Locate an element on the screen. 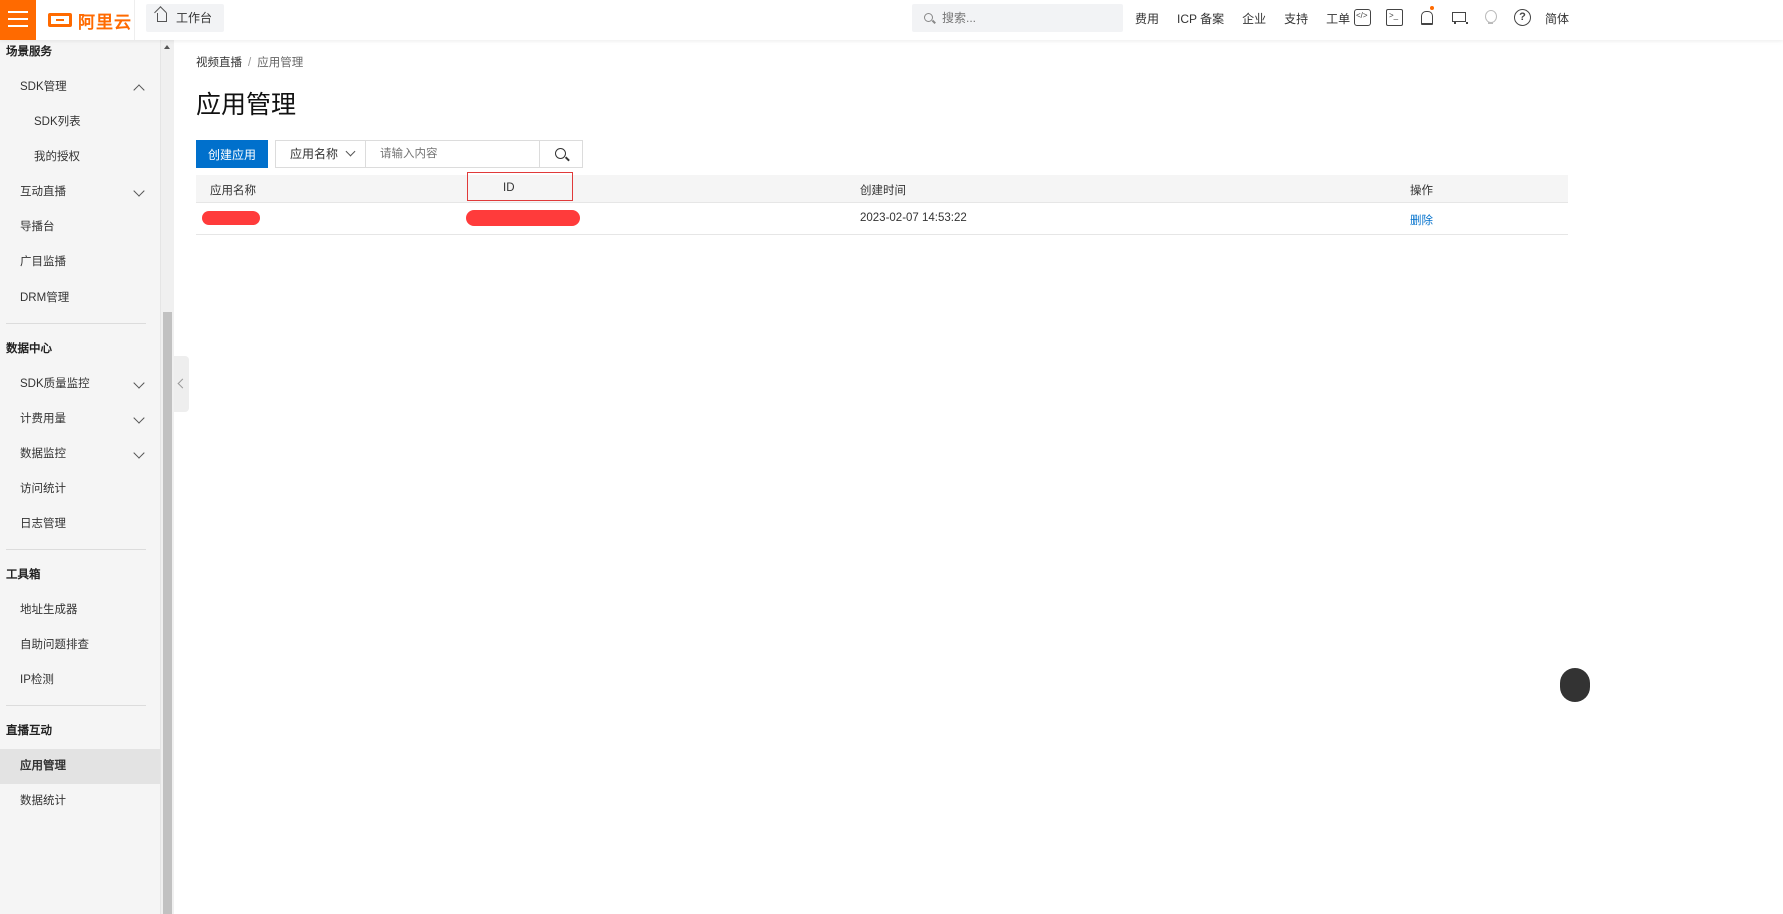 The image size is (1783, 914). nav-link-icp: ICP 备案 is located at coordinates (1200, 18).